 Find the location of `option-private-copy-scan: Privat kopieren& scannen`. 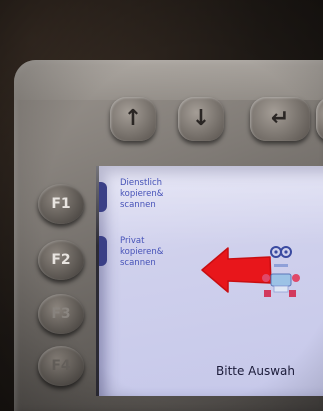

option-private-copy-scan: Privat kopieren& scannen is located at coordinates (141, 252).